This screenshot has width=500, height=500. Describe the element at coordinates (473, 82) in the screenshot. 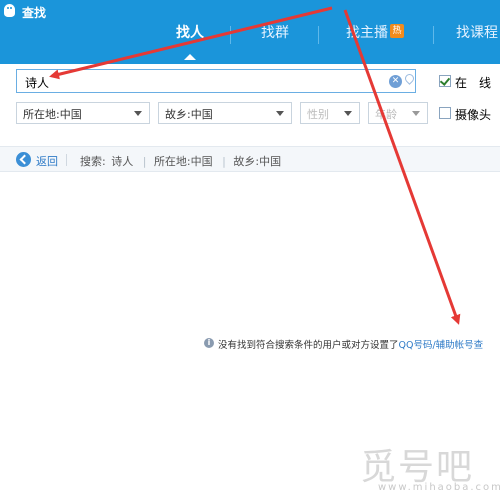

I see `online-checkbox-label: 在 线` at that location.